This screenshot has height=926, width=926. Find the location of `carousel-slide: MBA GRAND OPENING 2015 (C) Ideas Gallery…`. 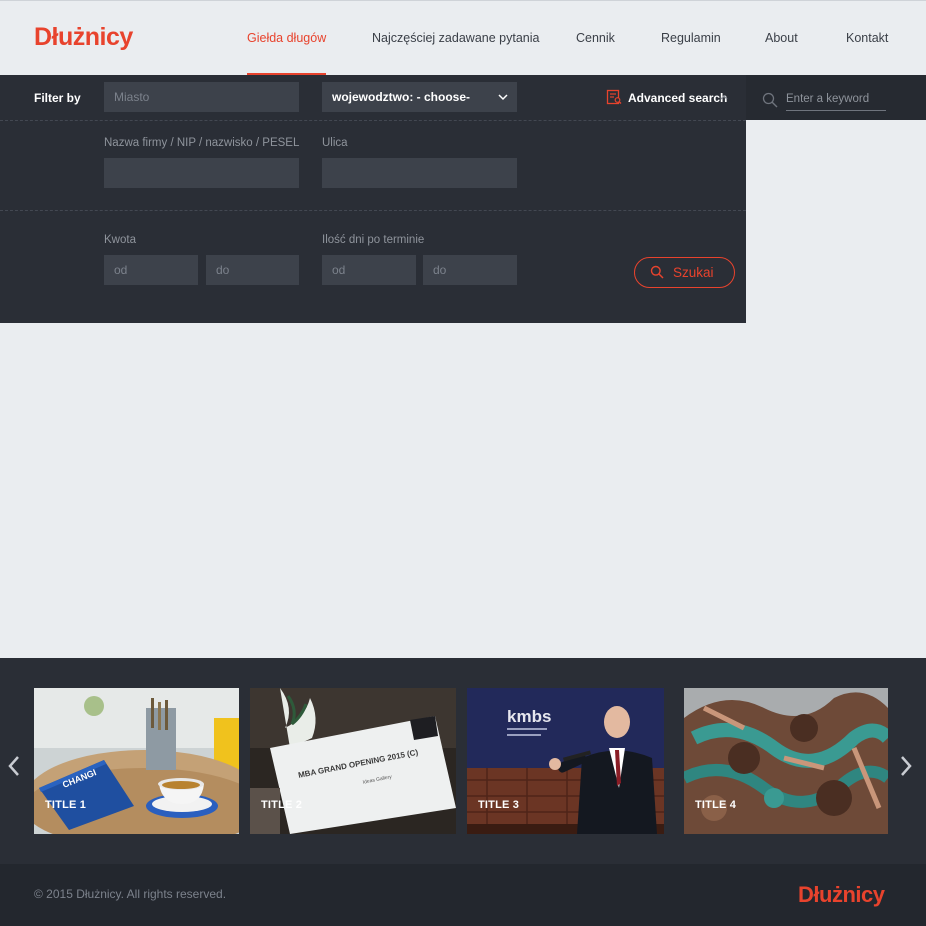

carousel-slide: MBA GRAND OPENING 2015 (C) Ideas Gallery… is located at coordinates (353, 761).